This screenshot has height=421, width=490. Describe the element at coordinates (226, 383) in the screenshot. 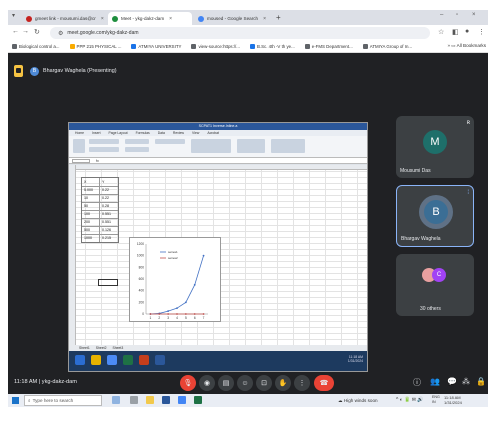

I see `captions-icon: ▤` at that location.